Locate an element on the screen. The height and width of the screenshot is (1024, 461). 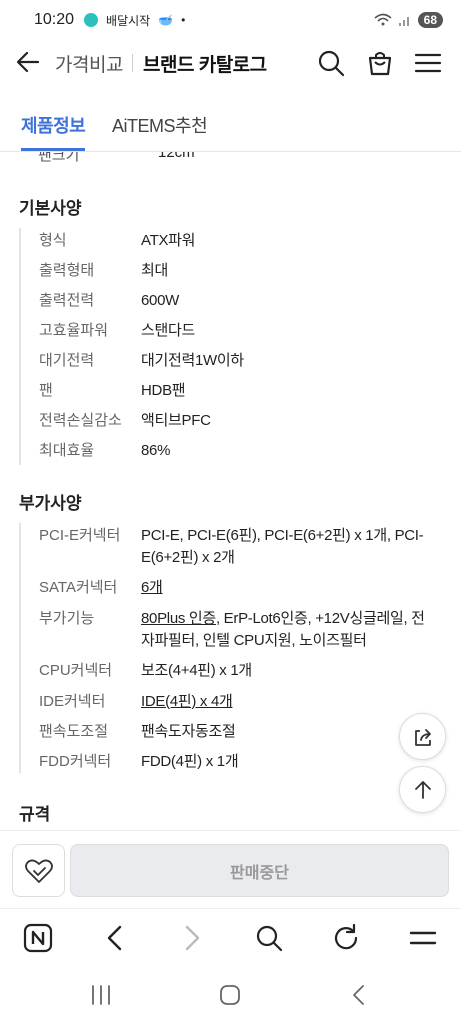
spec-value: 보조(4+4핀) x 1개 is located at coordinates (196, 670).